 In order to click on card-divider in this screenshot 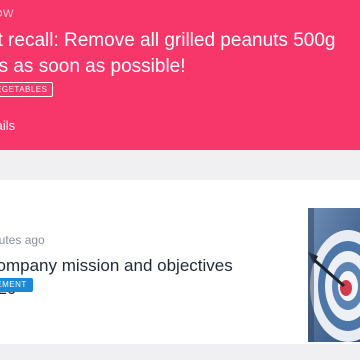, I will do `click(180, 352)`.